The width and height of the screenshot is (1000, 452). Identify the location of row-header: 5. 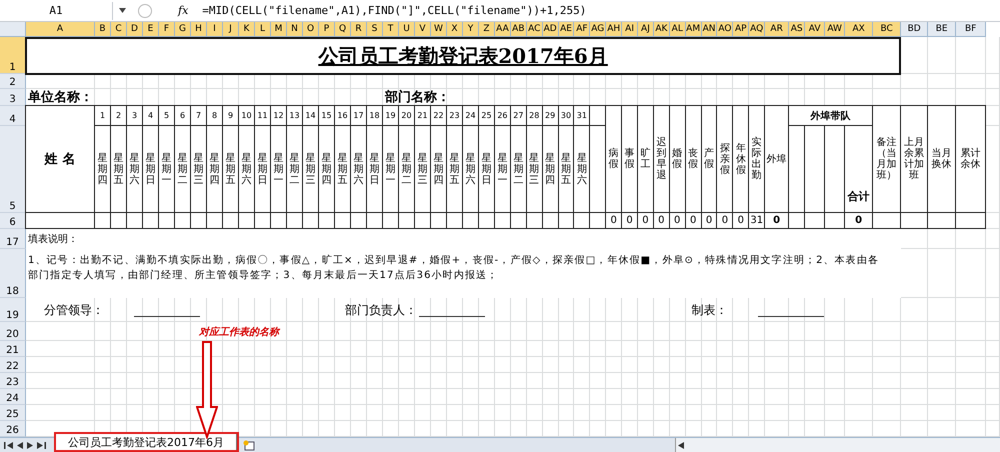
(13, 169).